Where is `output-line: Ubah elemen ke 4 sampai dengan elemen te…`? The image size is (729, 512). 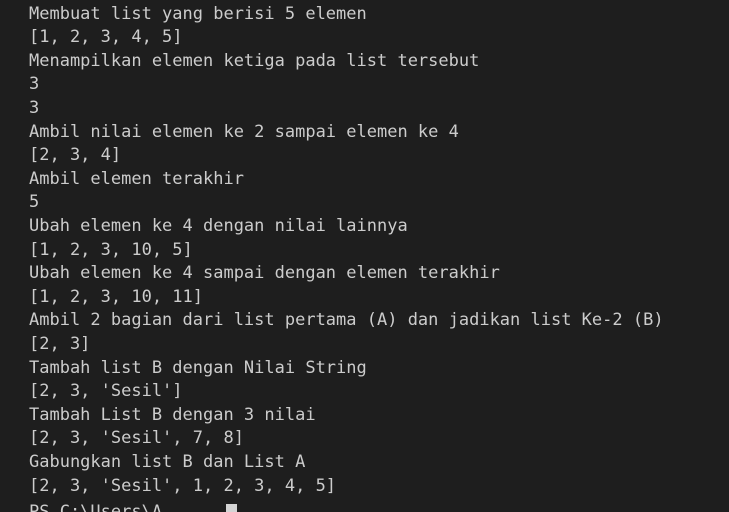 output-line: Ubah elemen ke 4 sampai dengan elemen te… is located at coordinates (264, 273).